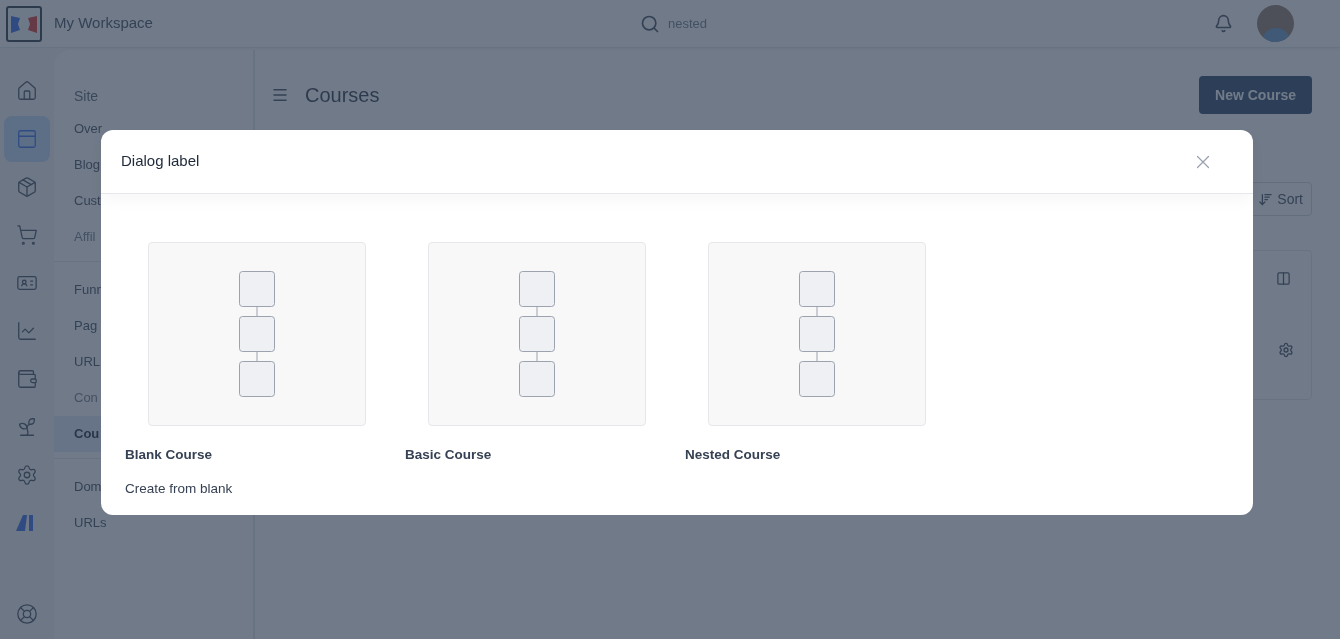  What do you see at coordinates (169, 455) in the screenshot?
I see `template-title: Blank Course` at bounding box center [169, 455].